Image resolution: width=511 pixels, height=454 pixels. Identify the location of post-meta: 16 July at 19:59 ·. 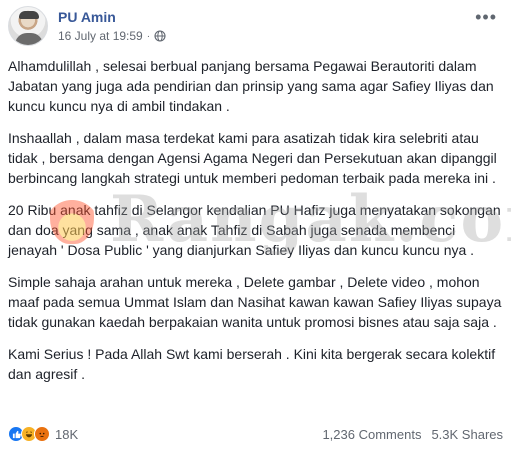
(112, 36).